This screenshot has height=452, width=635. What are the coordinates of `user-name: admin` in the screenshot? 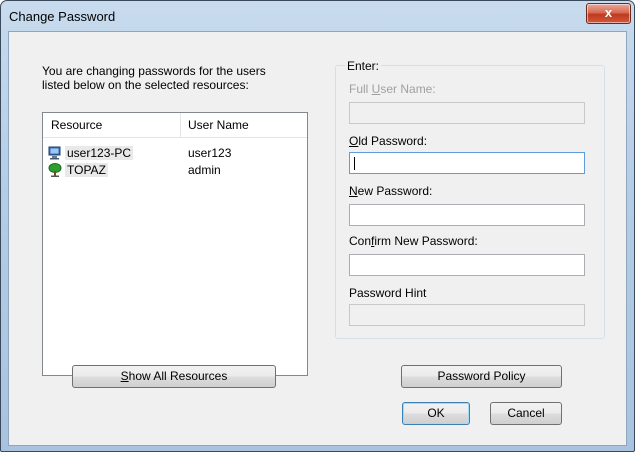 It's located at (204, 170).